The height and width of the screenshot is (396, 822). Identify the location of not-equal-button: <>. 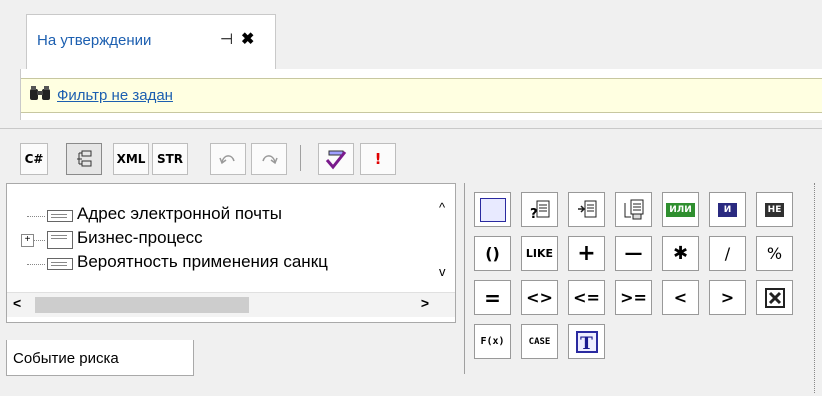
(539, 297).